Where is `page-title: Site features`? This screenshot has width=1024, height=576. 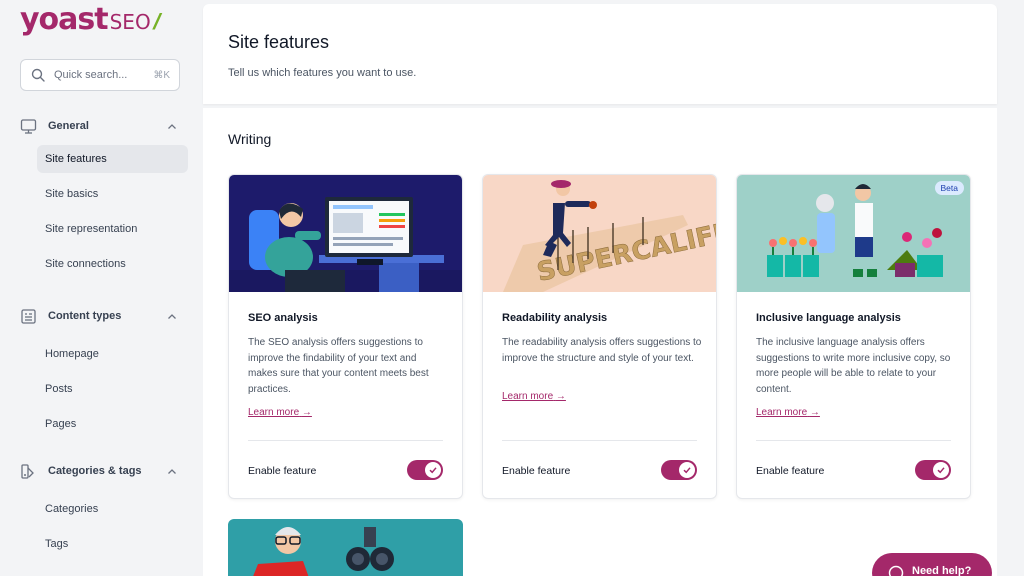 page-title: Site features is located at coordinates (279, 42).